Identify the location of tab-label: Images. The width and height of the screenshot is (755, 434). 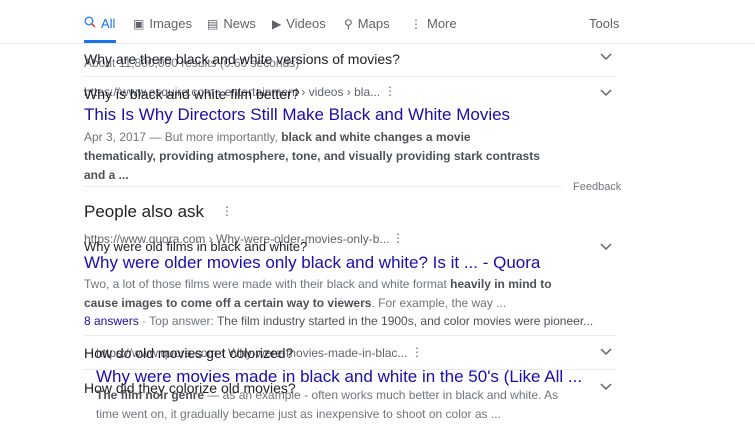
(170, 23).